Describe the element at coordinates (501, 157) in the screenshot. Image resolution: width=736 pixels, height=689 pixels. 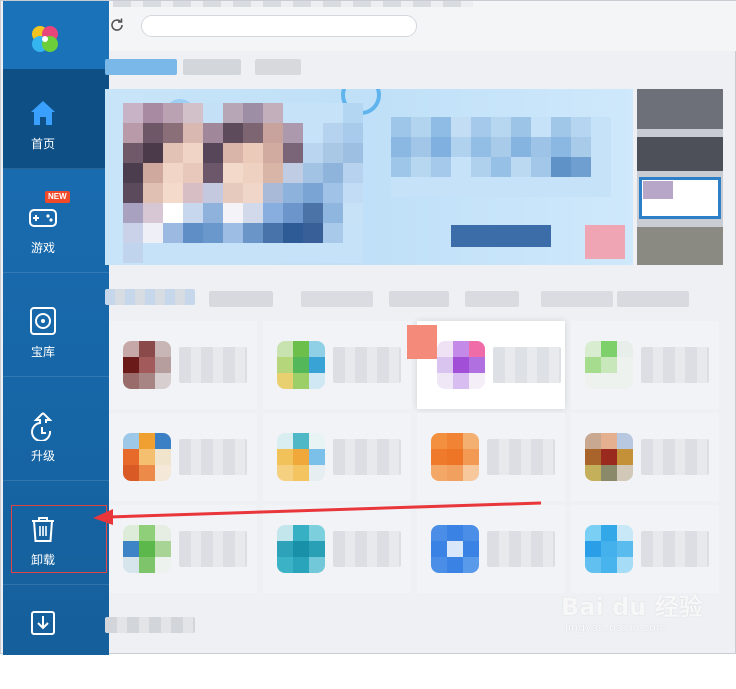
I see `banner-text-mosaic` at that location.